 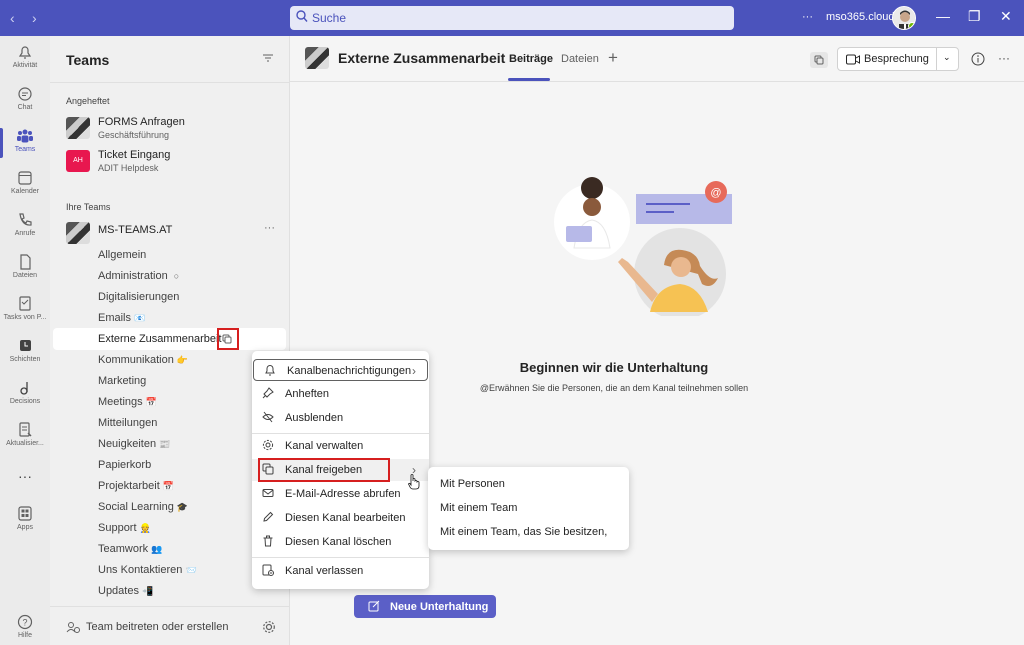 I want to click on submenu-item-with-owned-team: Mit einem Team, das Sie besitzen,, so click(x=523, y=532).